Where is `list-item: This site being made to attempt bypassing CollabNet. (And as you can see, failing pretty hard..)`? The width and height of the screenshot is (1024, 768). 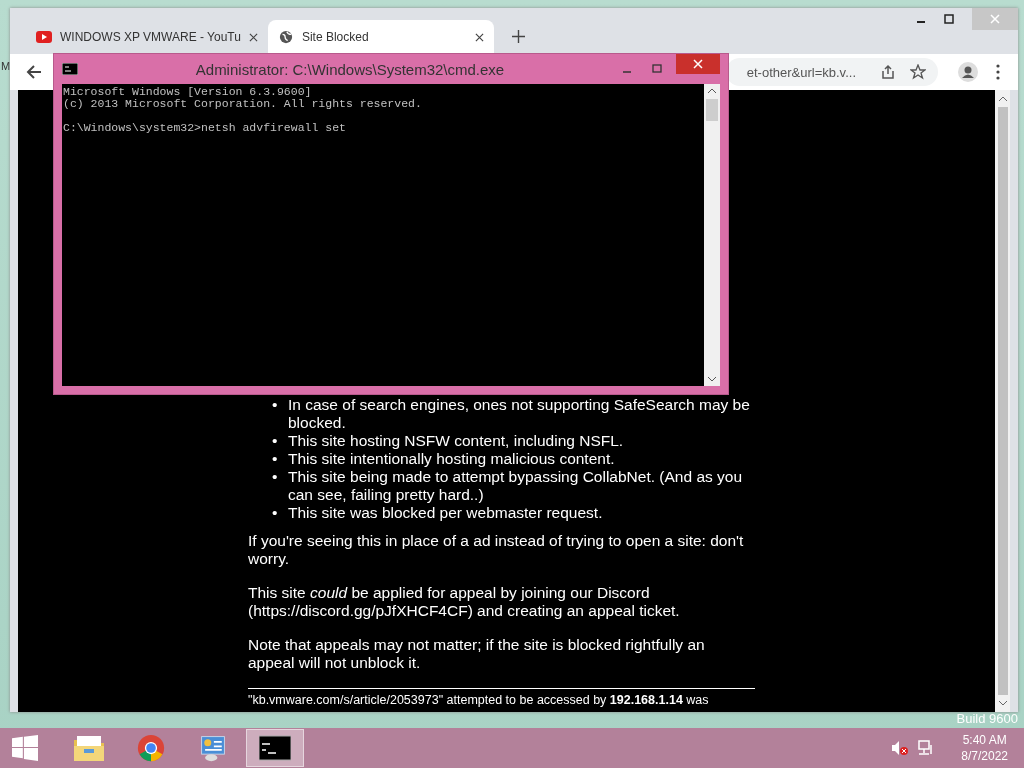
list-item: This site being made to attempt bypassing CollabNet. (And as you can see, failing pretty hard..) is located at coordinates (516, 486).